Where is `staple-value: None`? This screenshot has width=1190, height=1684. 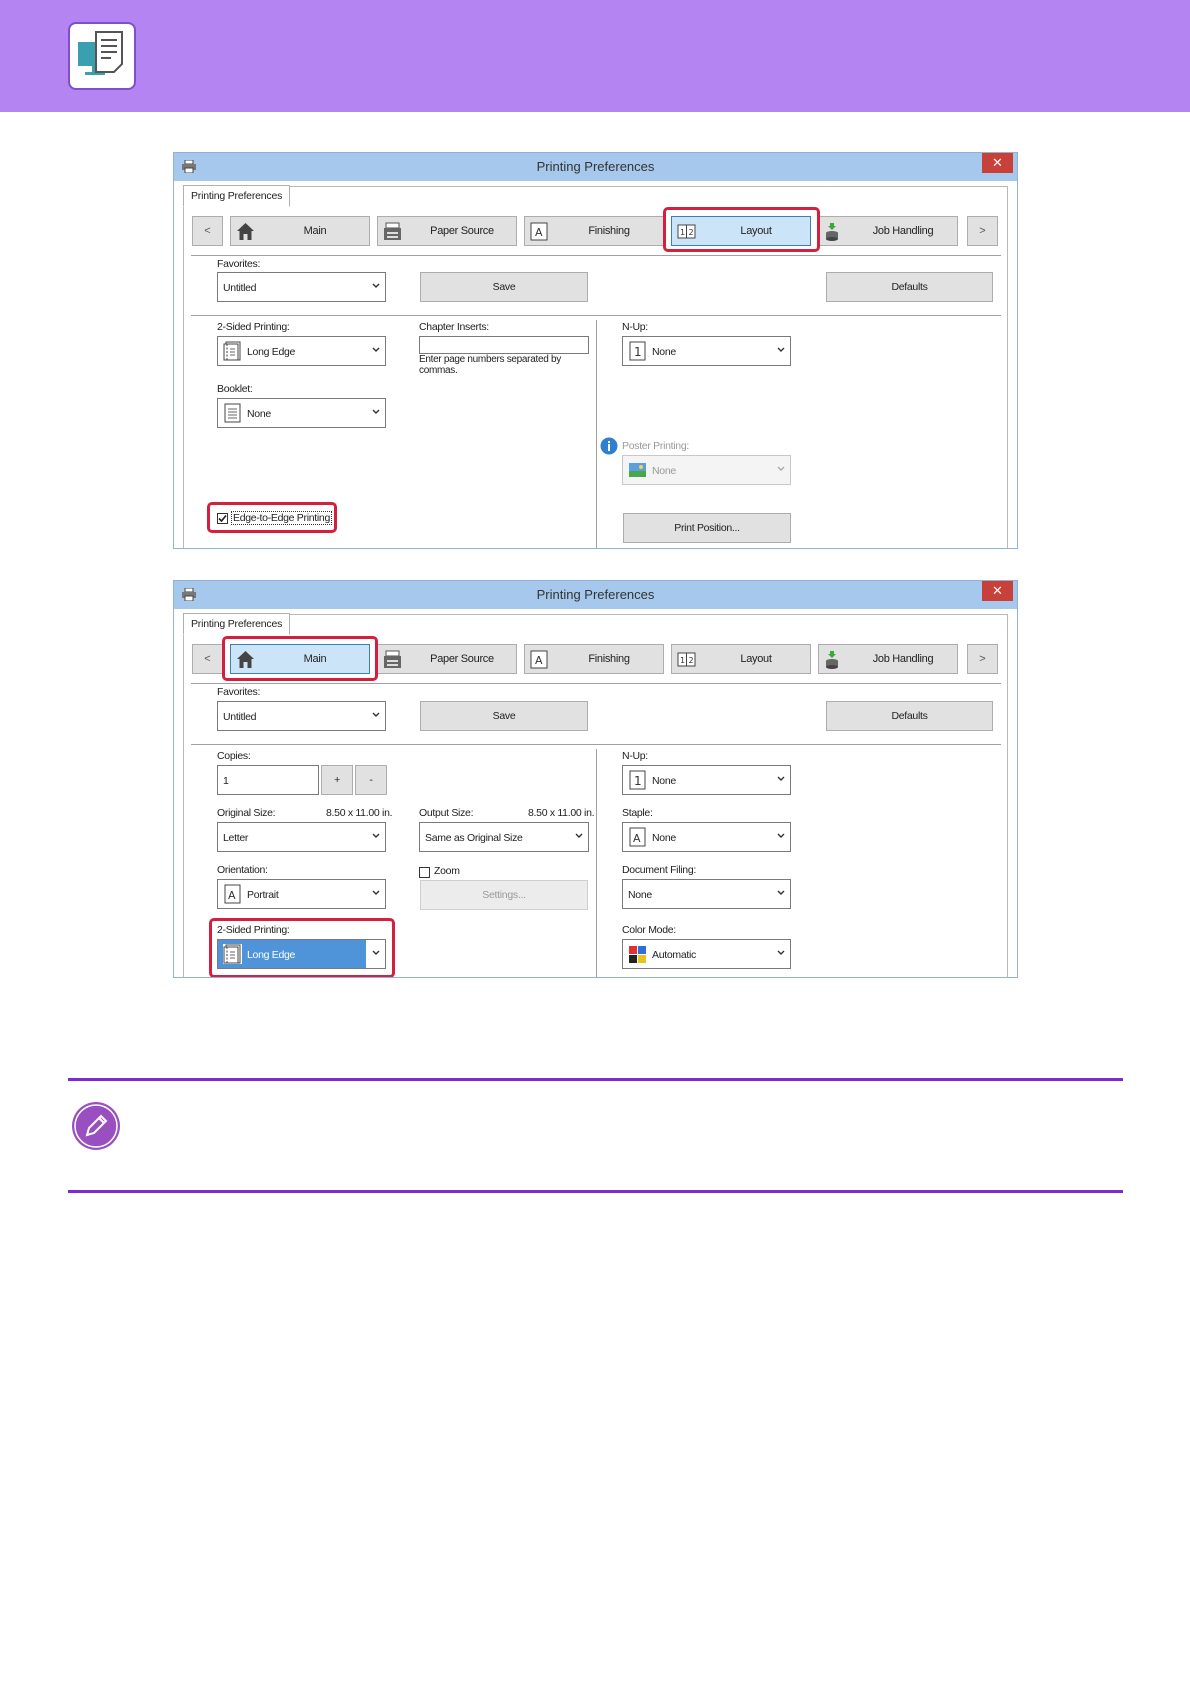
staple-value: None is located at coordinates (664, 838).